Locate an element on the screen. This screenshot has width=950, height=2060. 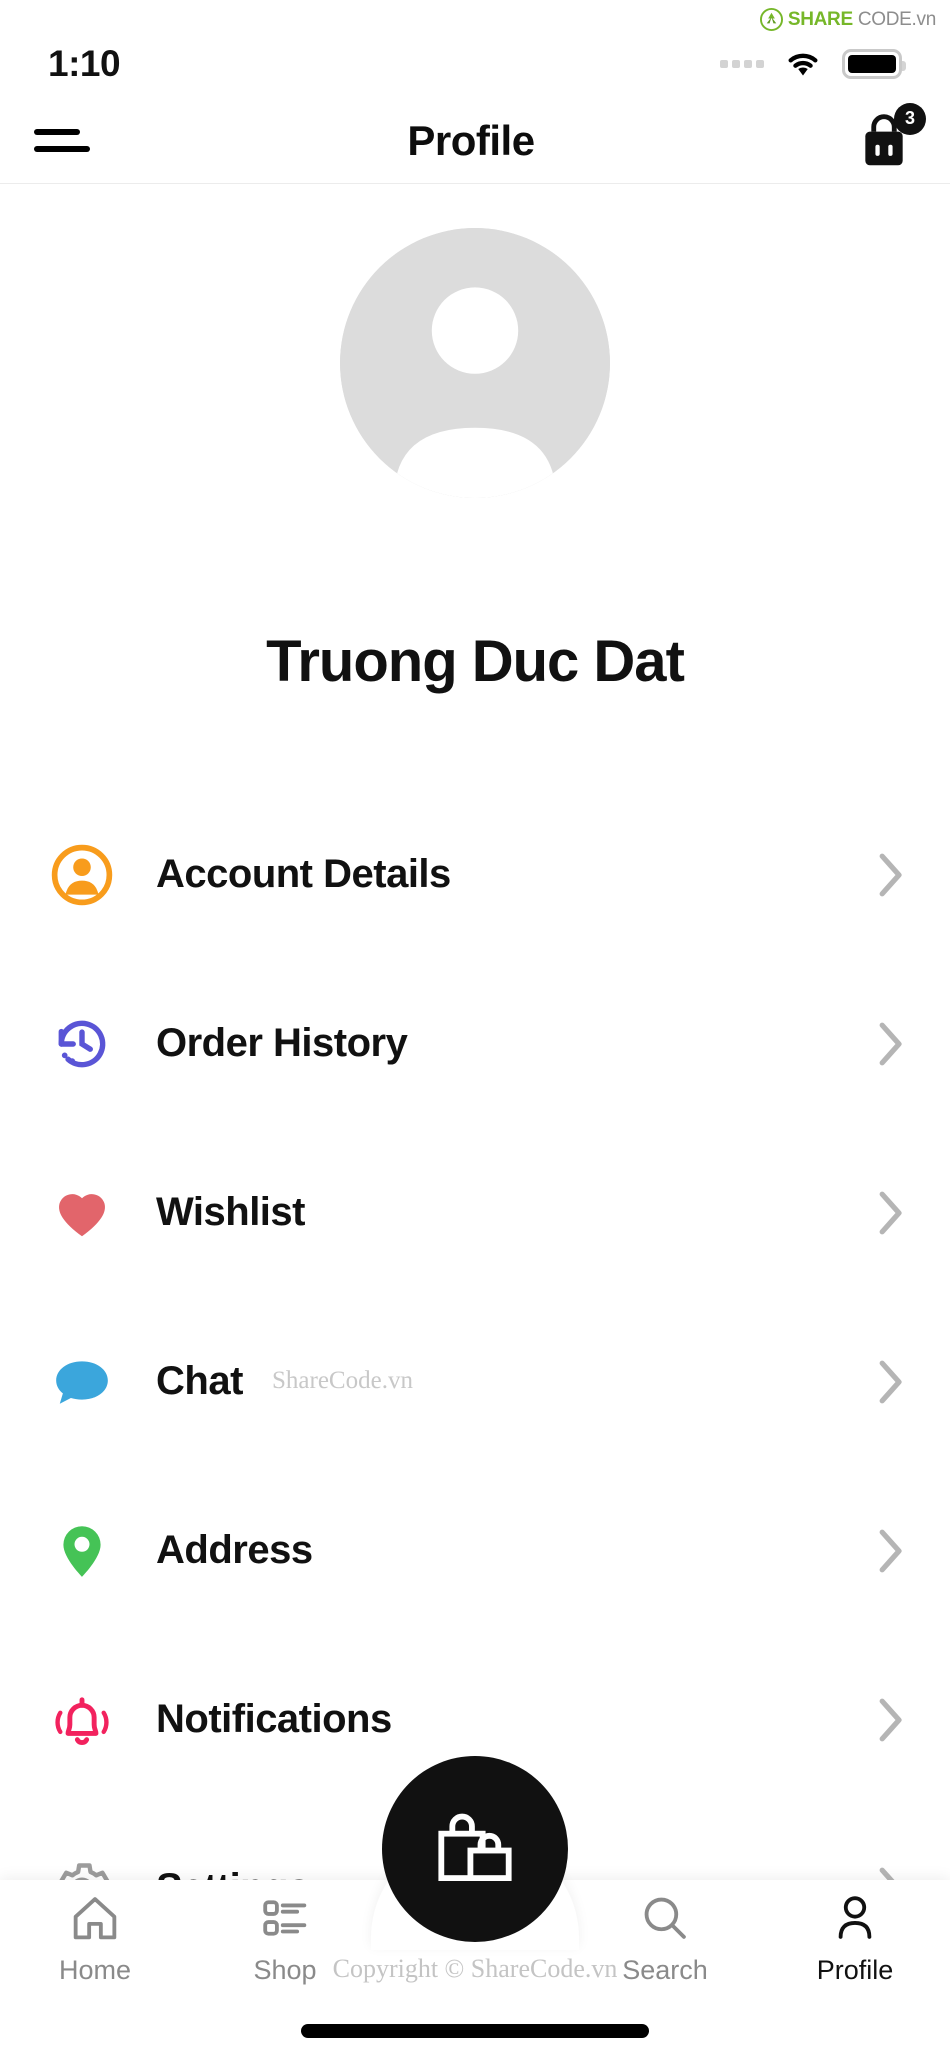
user-name: Truong Duc Dat is located at coordinates (475, 661).